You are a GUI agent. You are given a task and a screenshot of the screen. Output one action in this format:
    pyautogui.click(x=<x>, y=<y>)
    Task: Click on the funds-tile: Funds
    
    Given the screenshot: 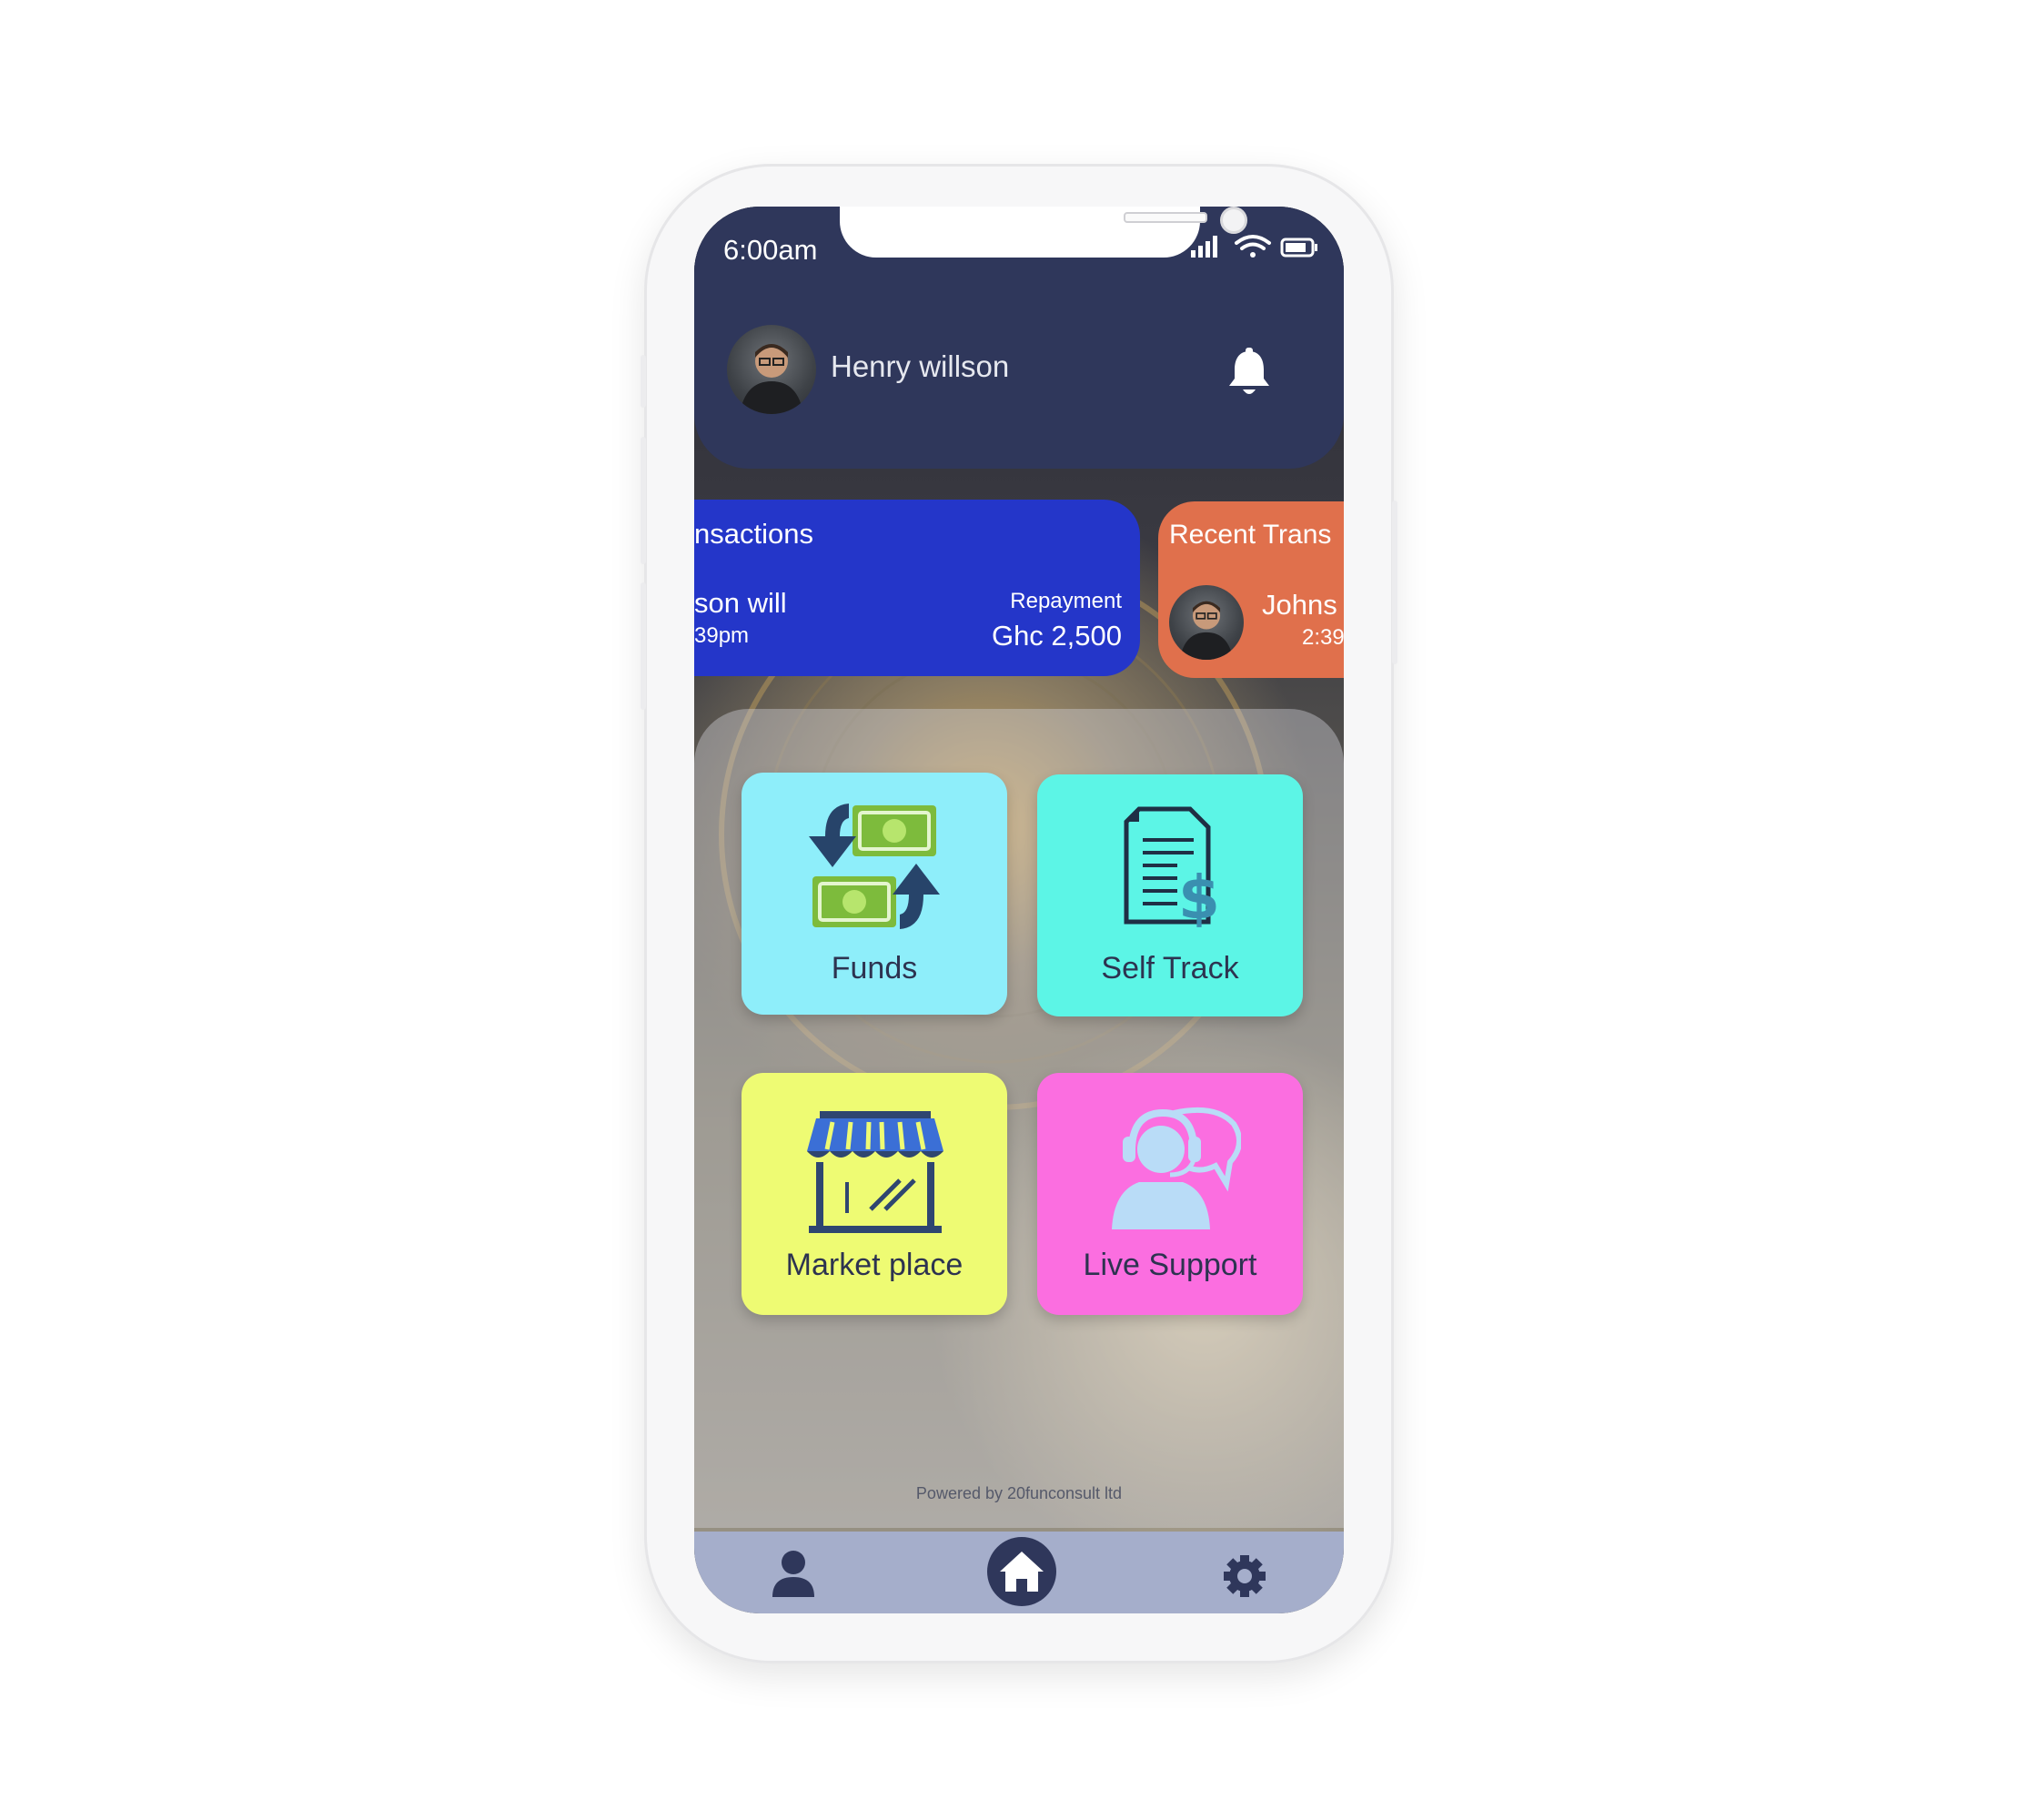 What is the action you would take?
    pyautogui.click(x=874, y=894)
    